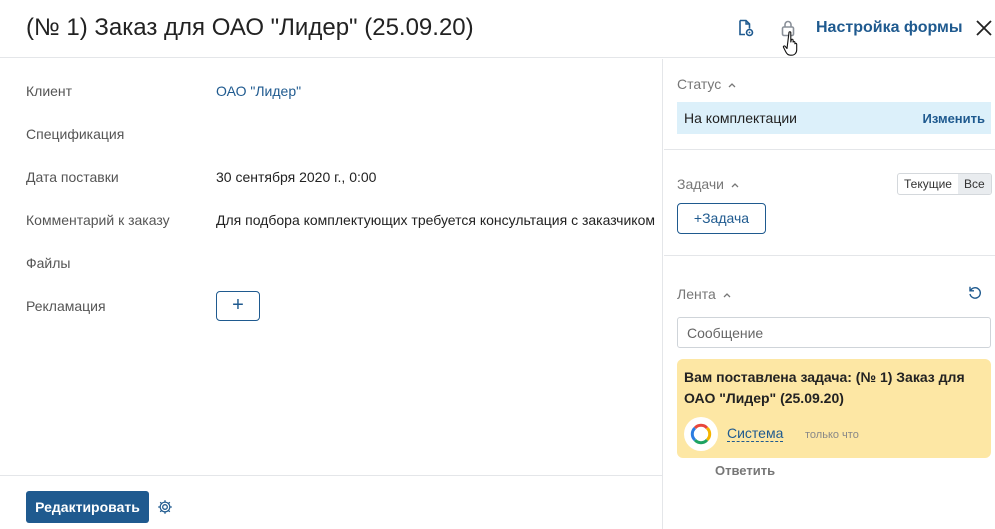  Describe the element at coordinates (165, 507) in the screenshot. I see `gear-icon` at that location.